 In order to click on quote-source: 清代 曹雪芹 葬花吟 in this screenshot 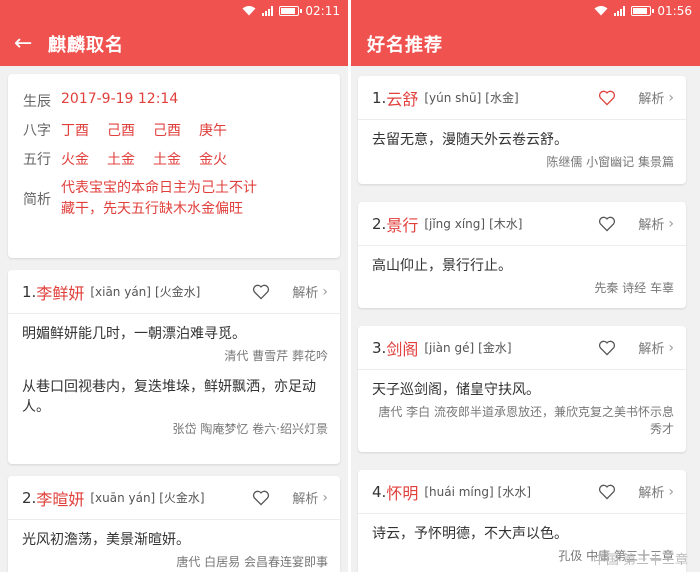, I will do `click(276, 356)`.